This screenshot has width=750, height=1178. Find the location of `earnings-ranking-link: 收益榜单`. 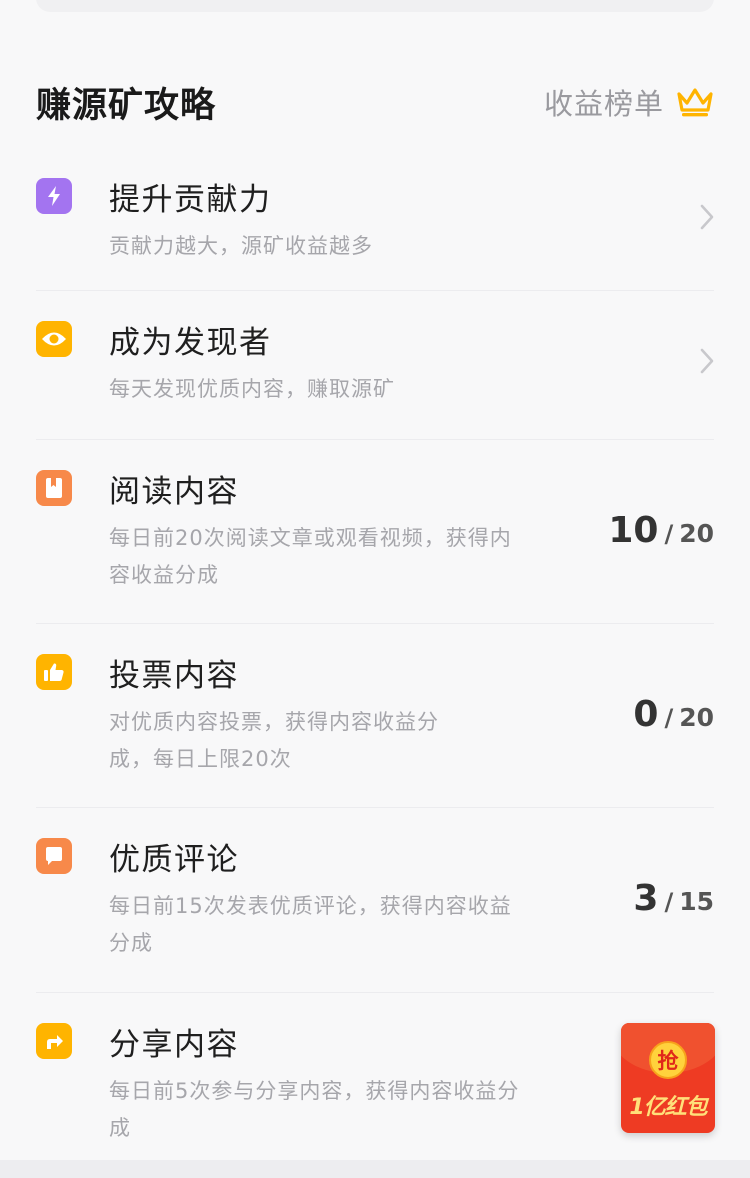

earnings-ranking-link: 收益榜单 is located at coordinates (629, 102).